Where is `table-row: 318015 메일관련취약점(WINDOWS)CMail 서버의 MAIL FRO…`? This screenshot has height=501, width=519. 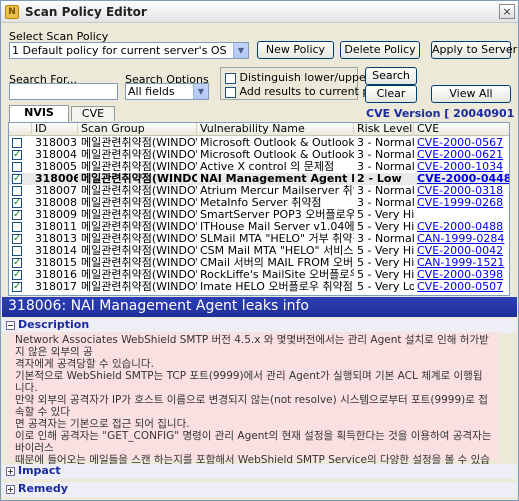
table-row: 318015 메일관련취약점(WINDOWS)CMail 서버의 MAIL FRO… is located at coordinates (259, 263).